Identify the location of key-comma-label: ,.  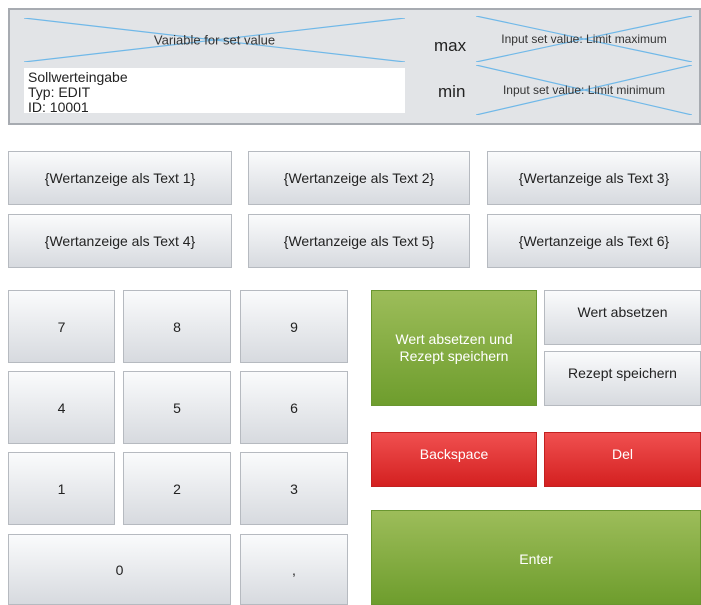
(294, 569).